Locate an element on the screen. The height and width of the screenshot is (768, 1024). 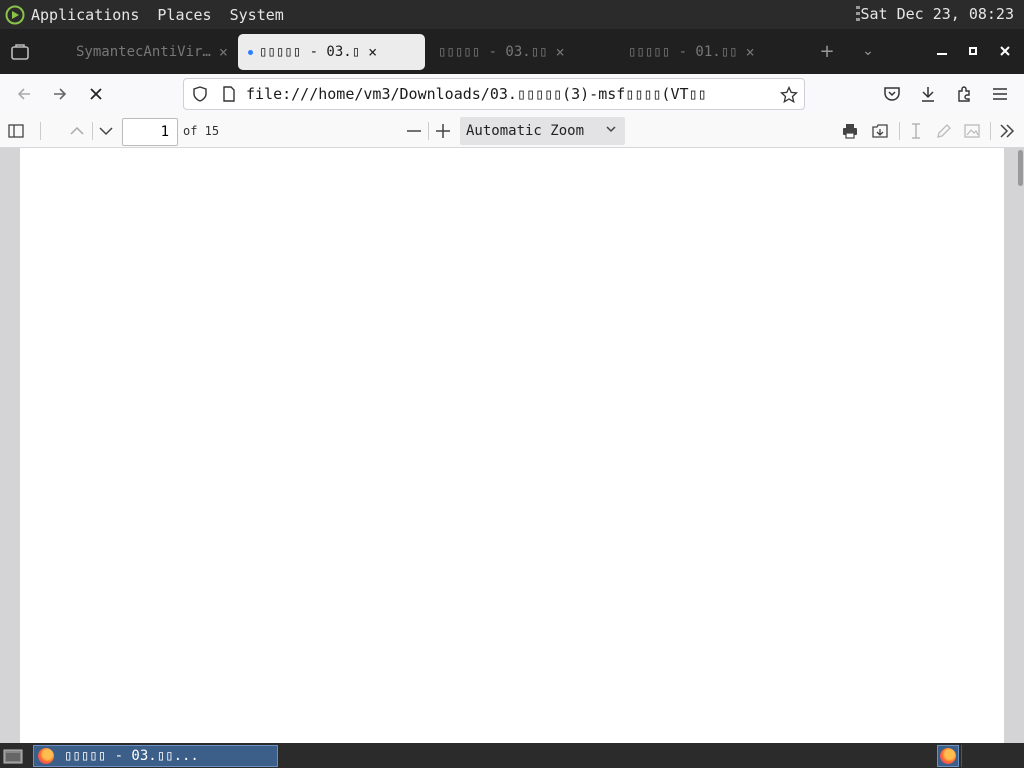
new-tab-button: + is located at coordinates (827, 51).